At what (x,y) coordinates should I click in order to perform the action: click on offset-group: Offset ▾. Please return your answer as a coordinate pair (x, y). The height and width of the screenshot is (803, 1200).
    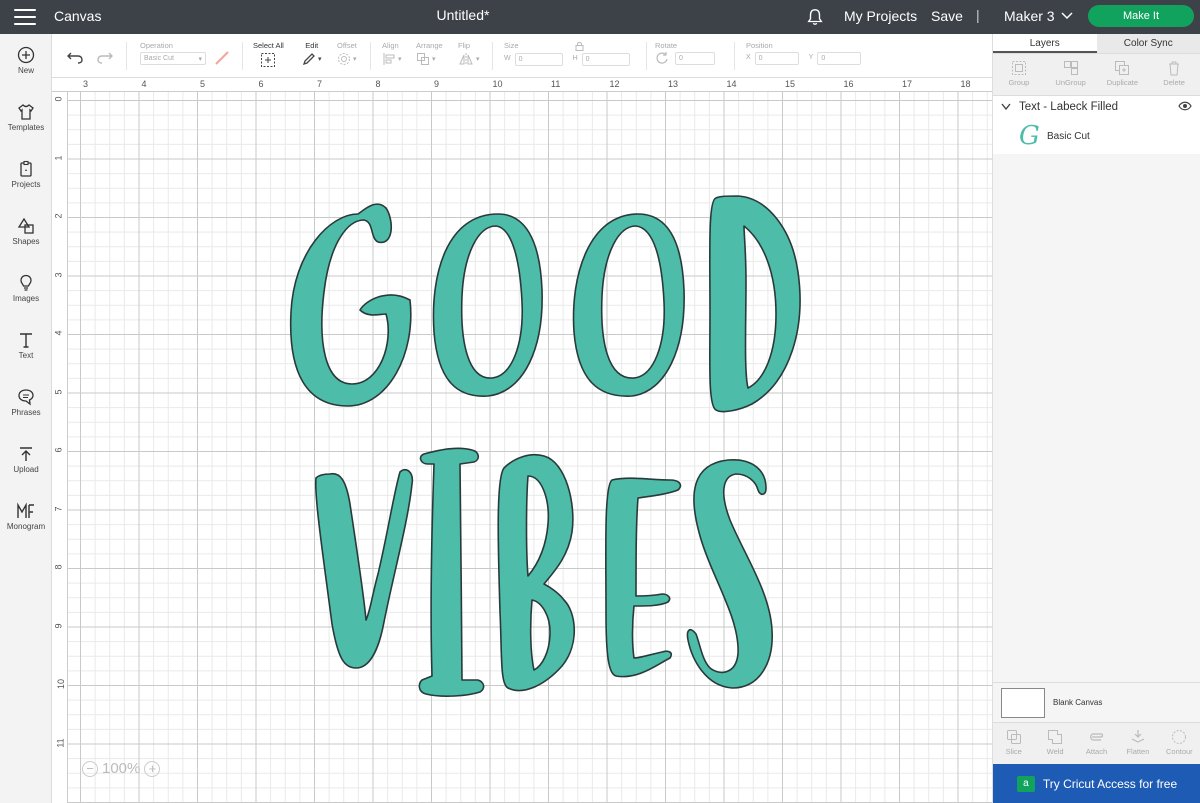
    Looking at the image, I should click on (347, 53).